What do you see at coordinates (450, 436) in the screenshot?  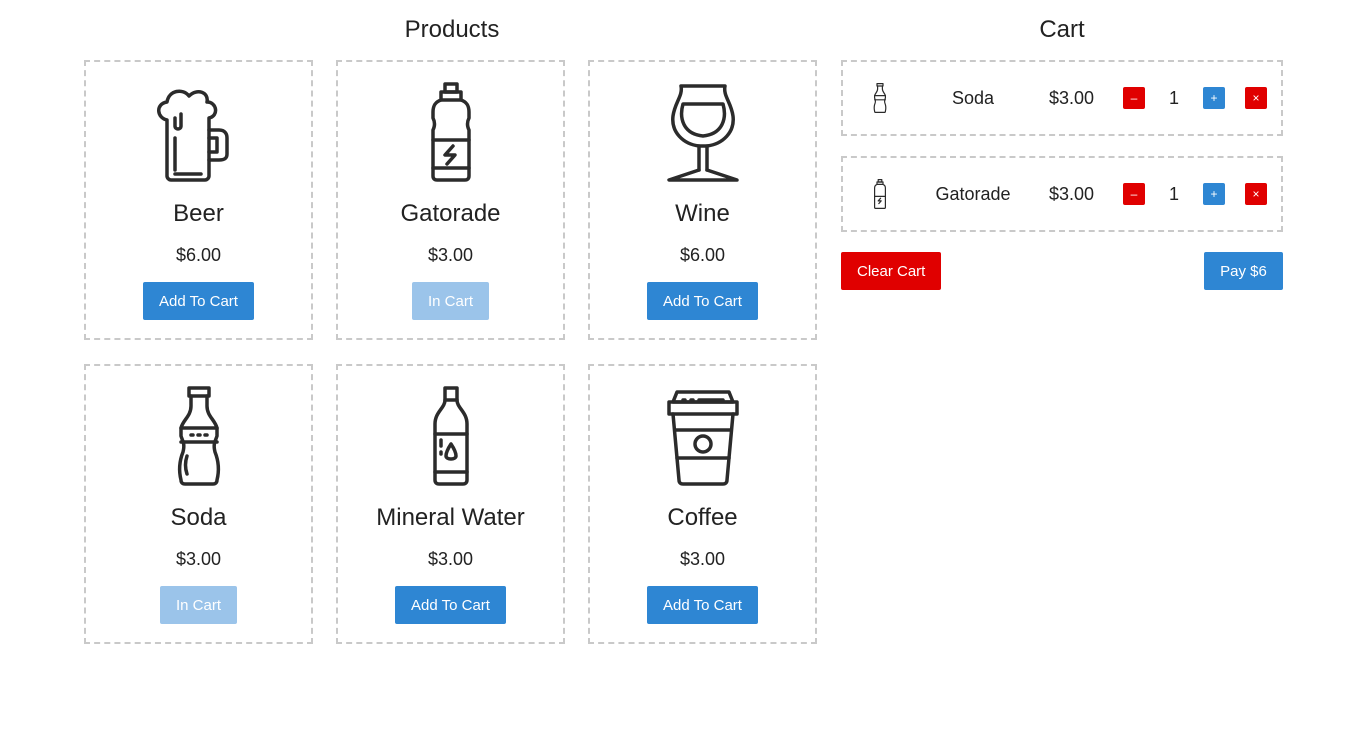 I see `water-bottle-icon` at bounding box center [450, 436].